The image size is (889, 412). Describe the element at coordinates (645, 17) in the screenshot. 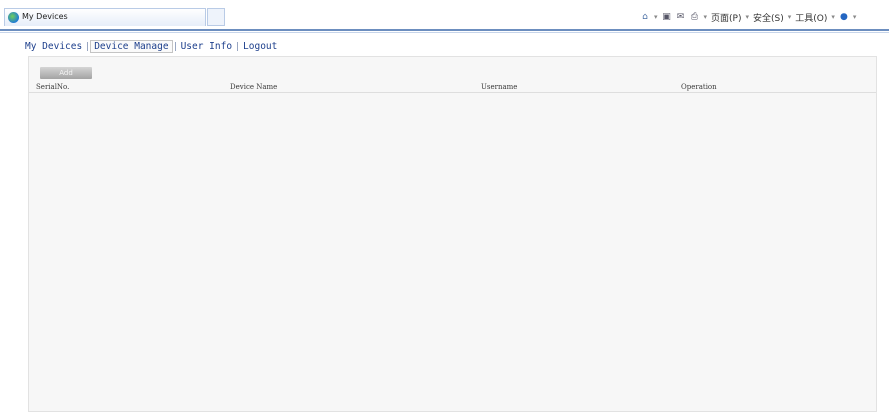

I see `home-icon: ⌂` at that location.